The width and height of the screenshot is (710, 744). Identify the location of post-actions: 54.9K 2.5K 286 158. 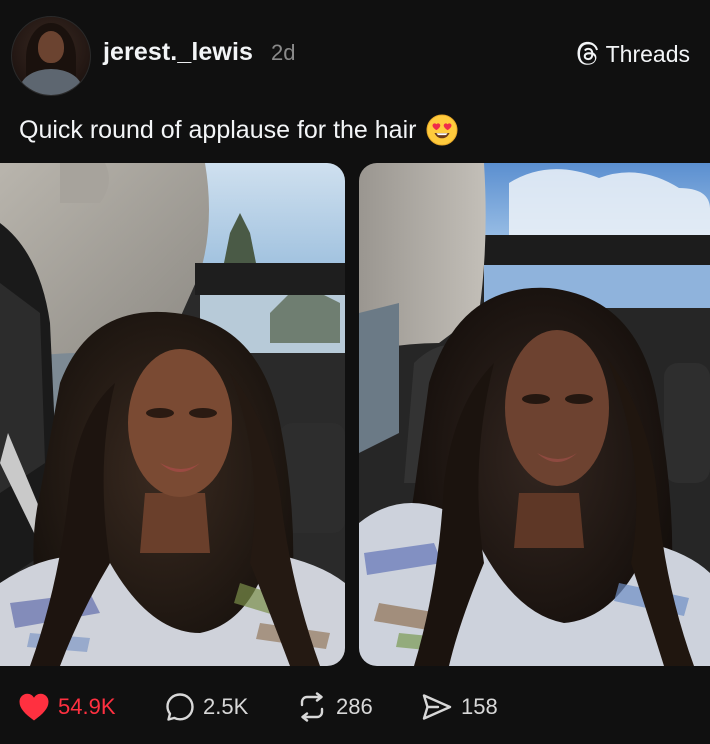
(355, 709).